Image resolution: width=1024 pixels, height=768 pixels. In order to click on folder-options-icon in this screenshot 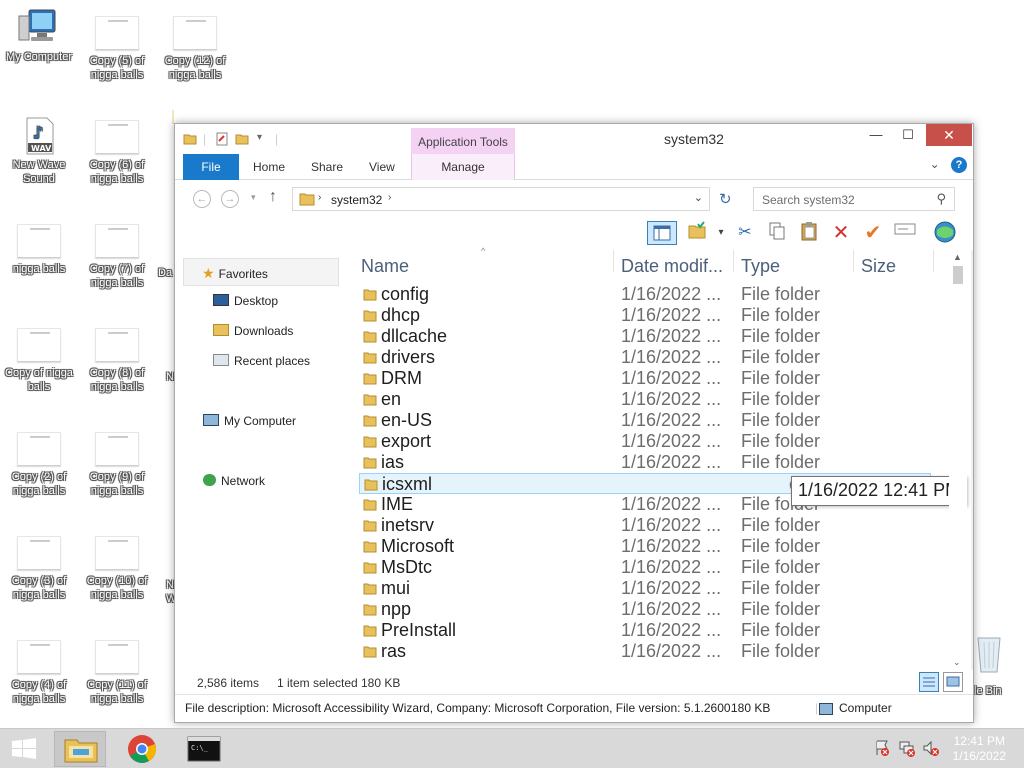, I will do `click(697, 233)`.